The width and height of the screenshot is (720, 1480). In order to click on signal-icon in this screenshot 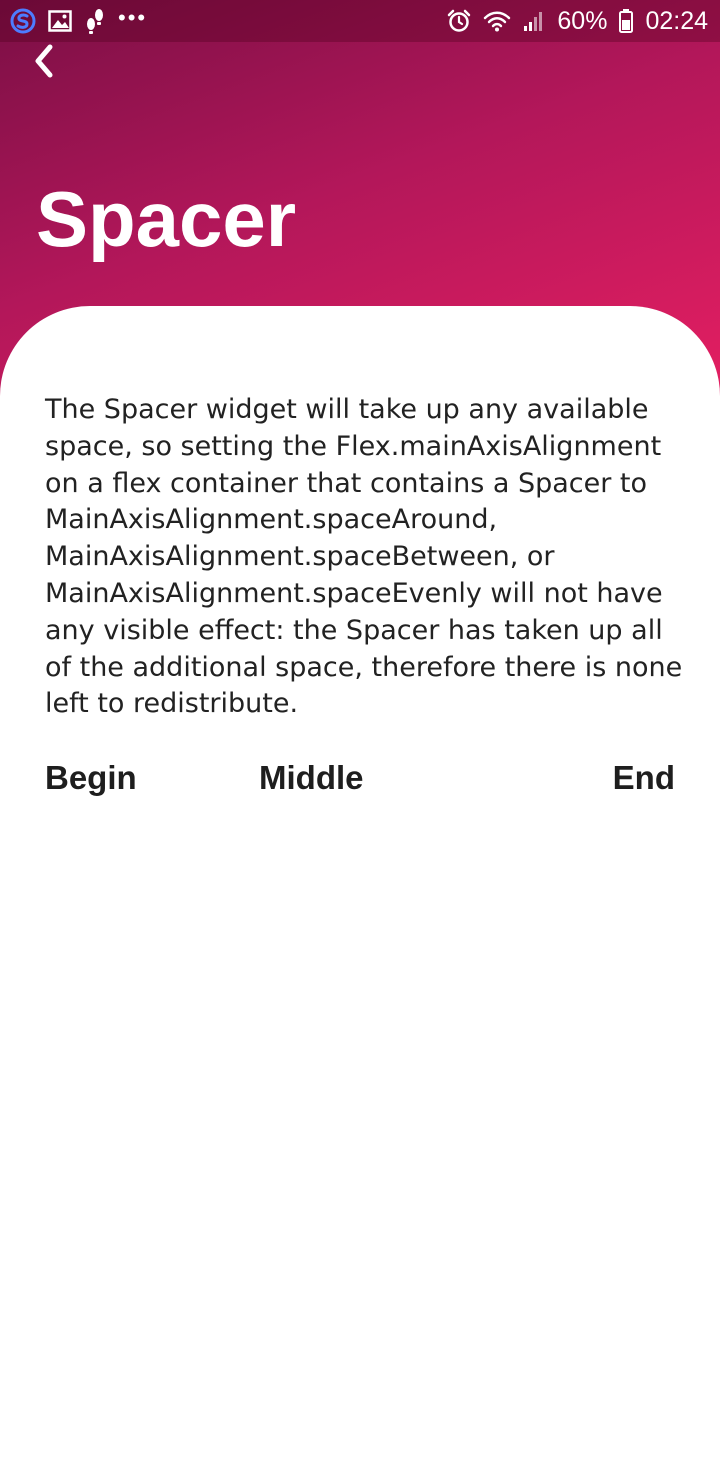, I will do `click(534, 21)`.